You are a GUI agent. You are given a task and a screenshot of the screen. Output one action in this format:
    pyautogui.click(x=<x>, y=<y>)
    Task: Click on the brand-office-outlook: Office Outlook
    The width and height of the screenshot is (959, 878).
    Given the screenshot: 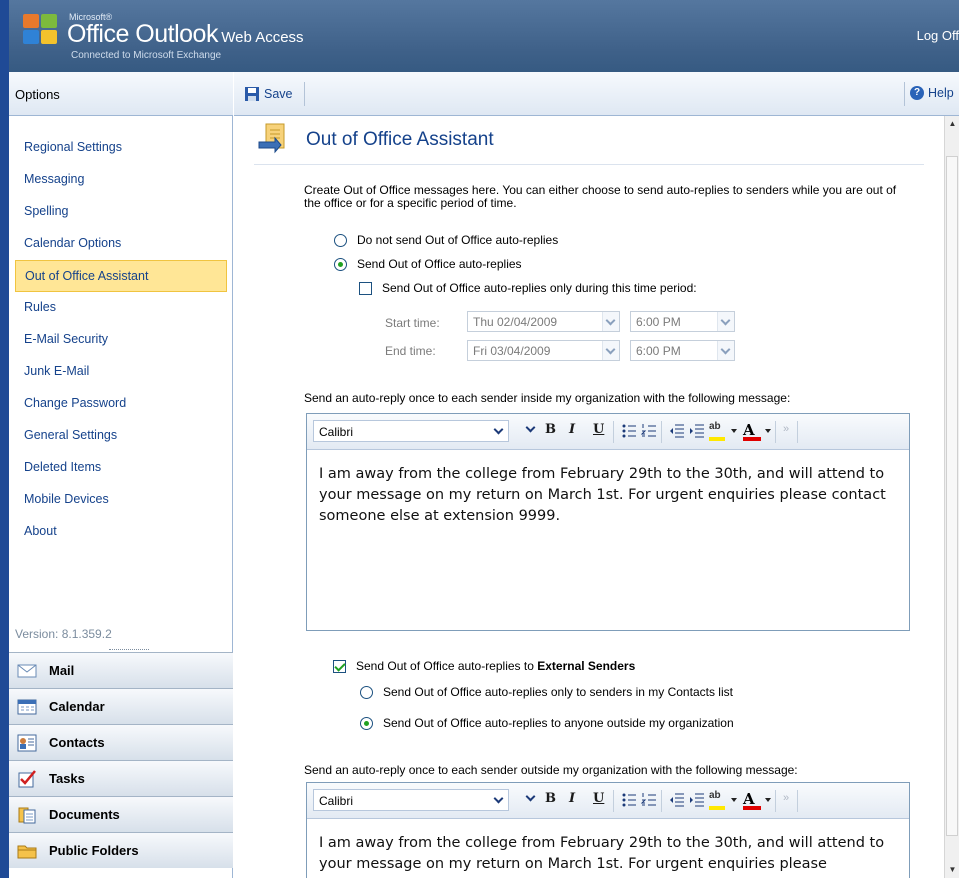 What is the action you would take?
    pyautogui.click(x=142, y=34)
    